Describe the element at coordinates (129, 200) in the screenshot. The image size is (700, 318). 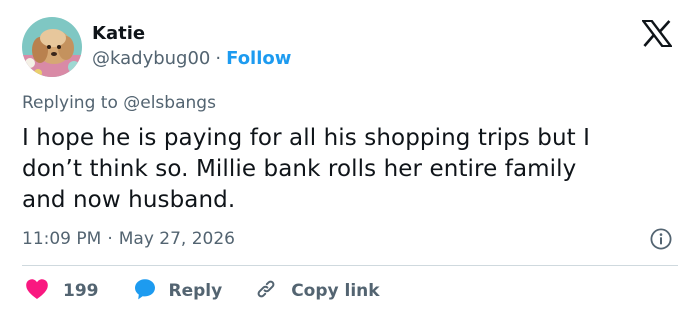
I see `tweet-text-line: and now husband.` at that location.